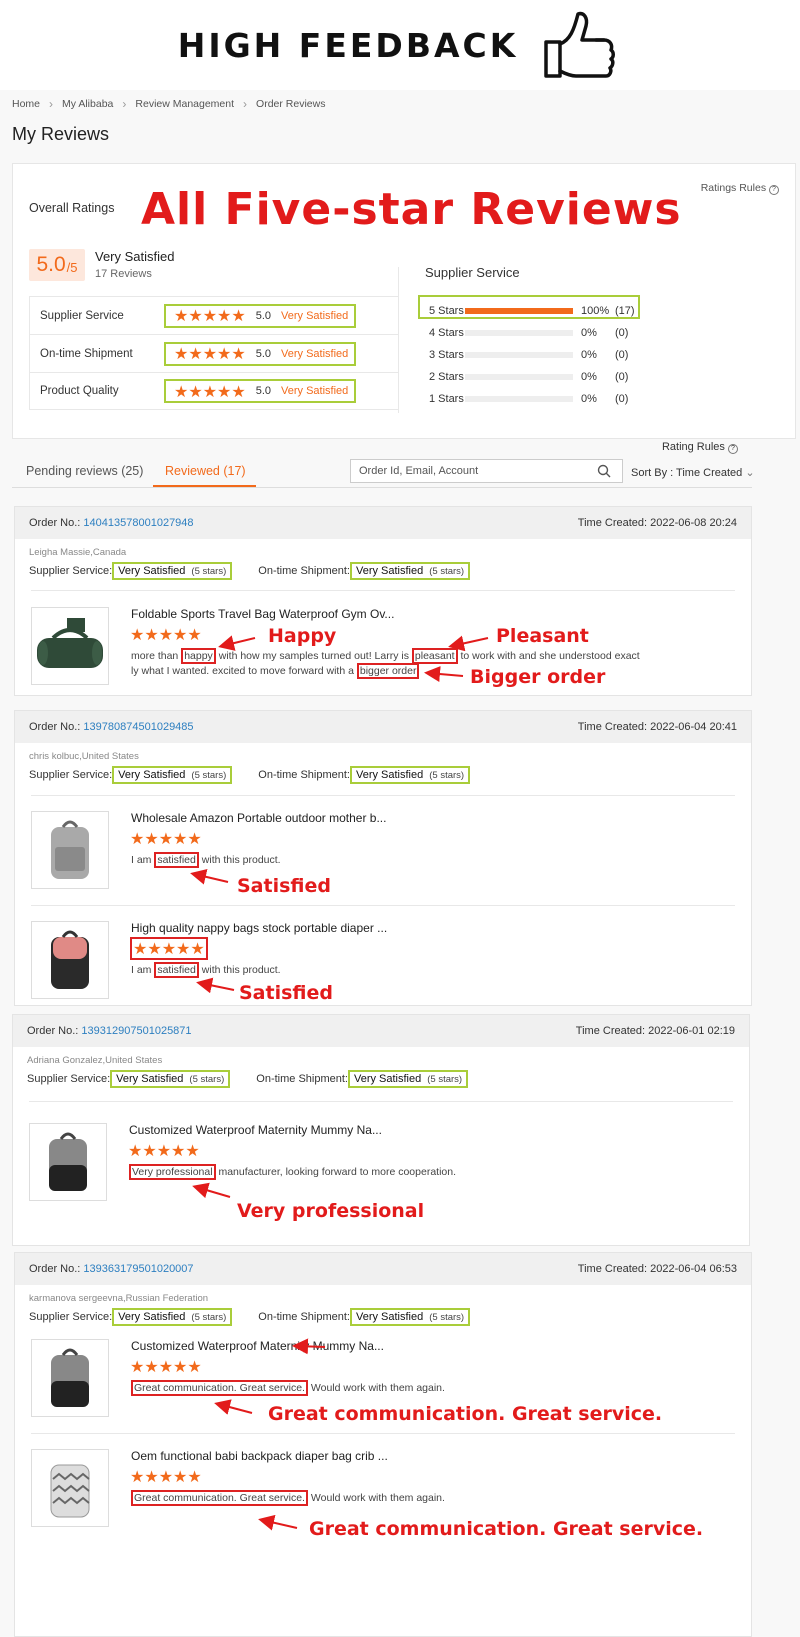  I want to click on arrow-to-happy, so click(237, 643).